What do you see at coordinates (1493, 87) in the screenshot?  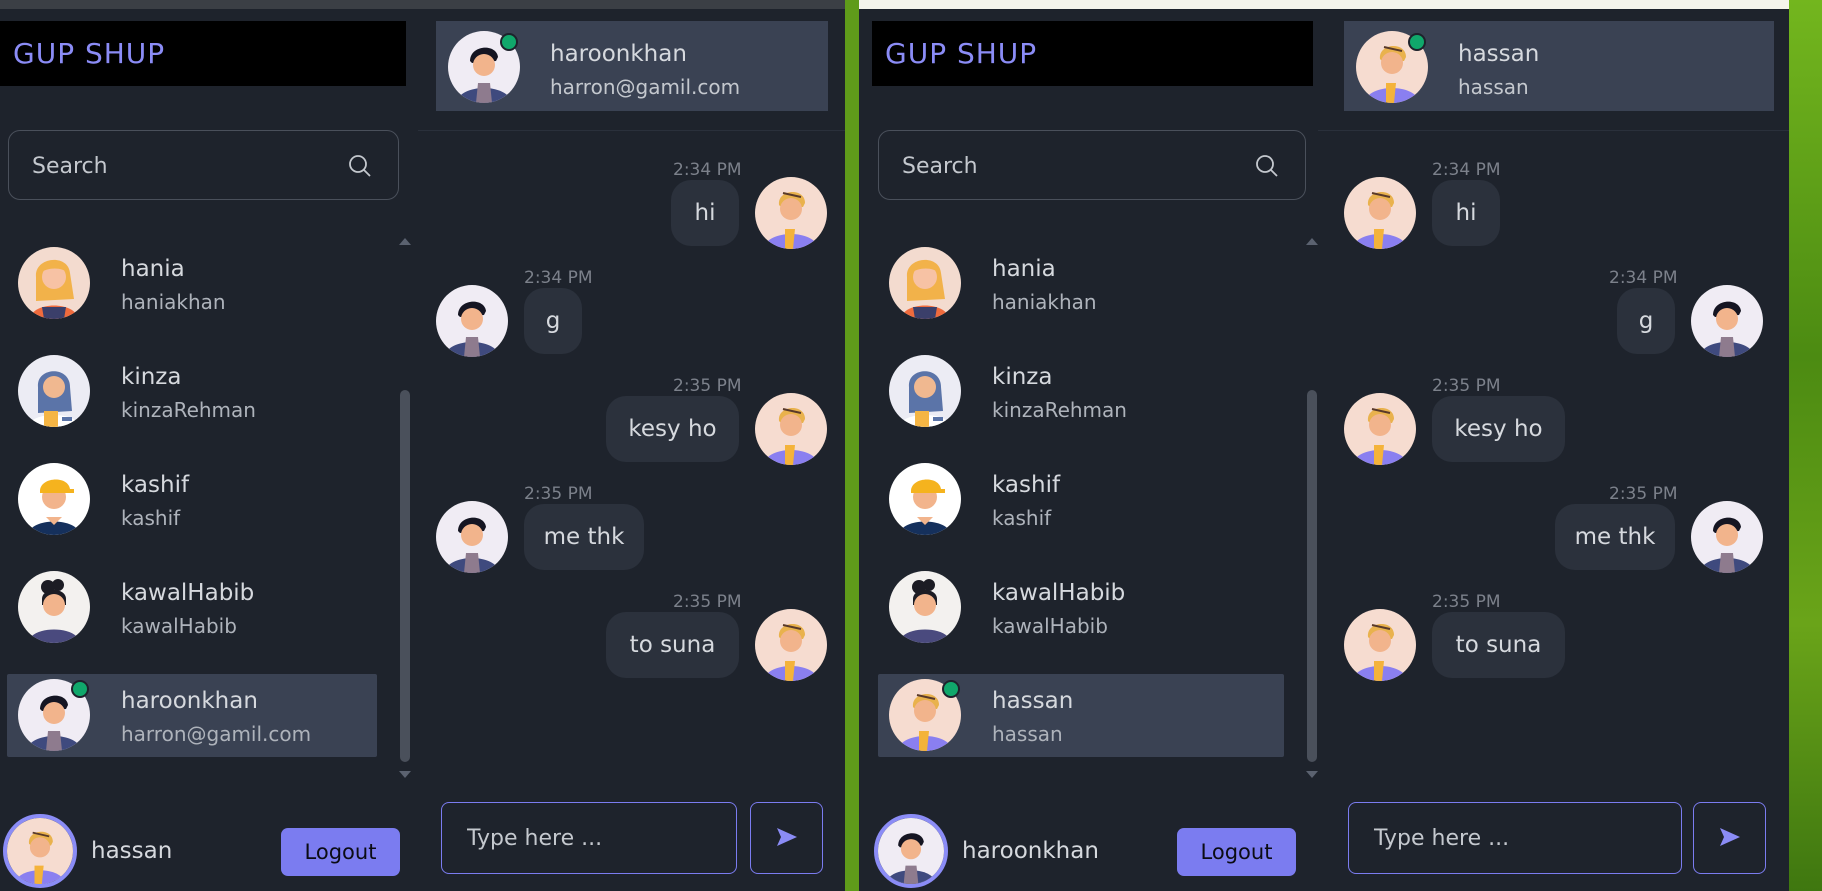 I see `chat-header-email: hassan` at bounding box center [1493, 87].